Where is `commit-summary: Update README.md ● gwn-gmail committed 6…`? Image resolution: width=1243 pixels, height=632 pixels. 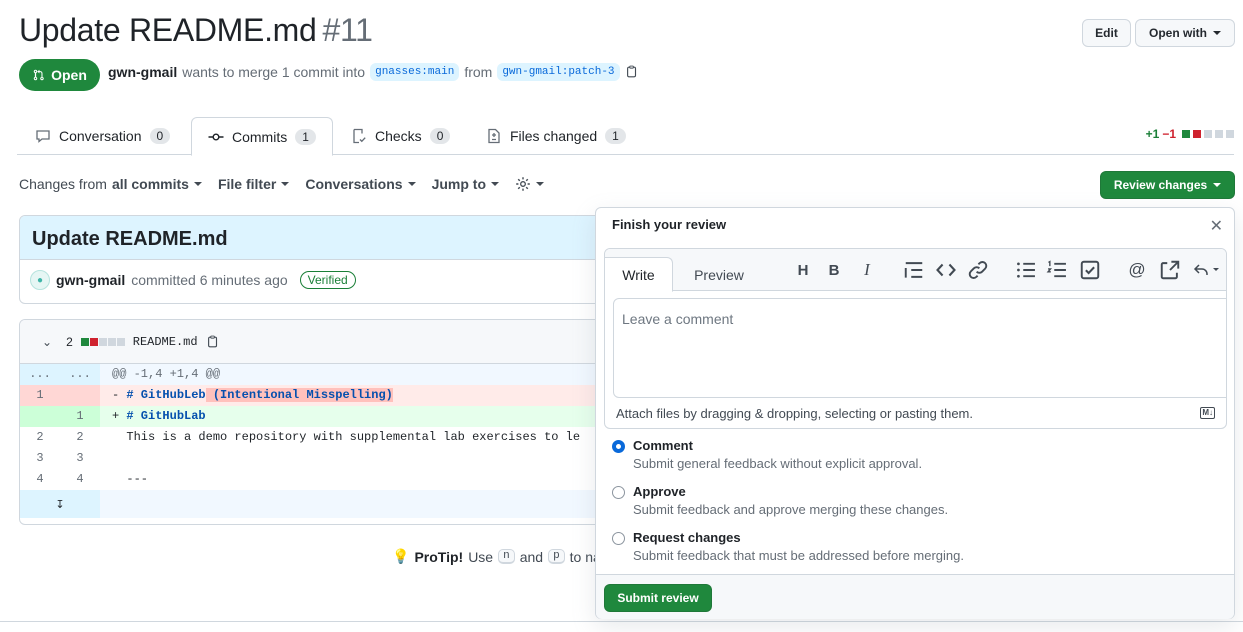 commit-summary: Update README.md ● gwn-gmail committed 6… is located at coordinates (319, 259).